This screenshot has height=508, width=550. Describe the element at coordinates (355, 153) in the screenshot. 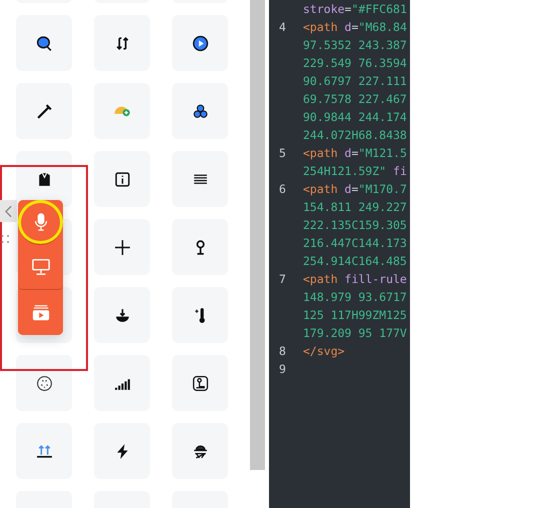

I see `code-line: <path d="M121.5` at that location.